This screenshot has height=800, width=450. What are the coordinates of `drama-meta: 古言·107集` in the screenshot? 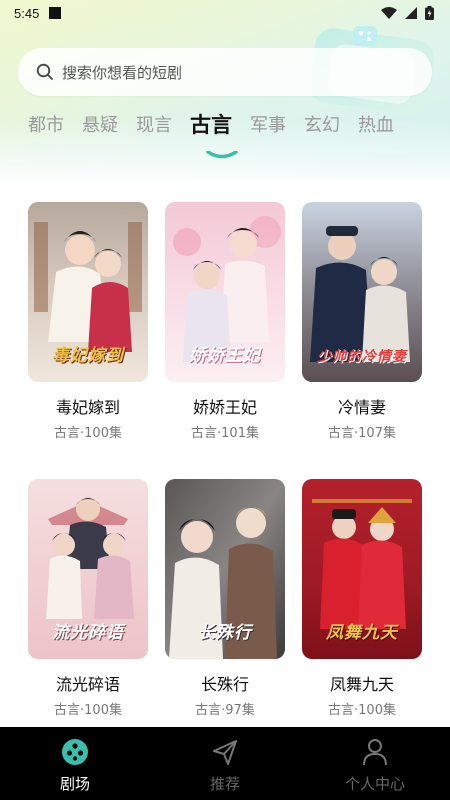 It's located at (362, 433).